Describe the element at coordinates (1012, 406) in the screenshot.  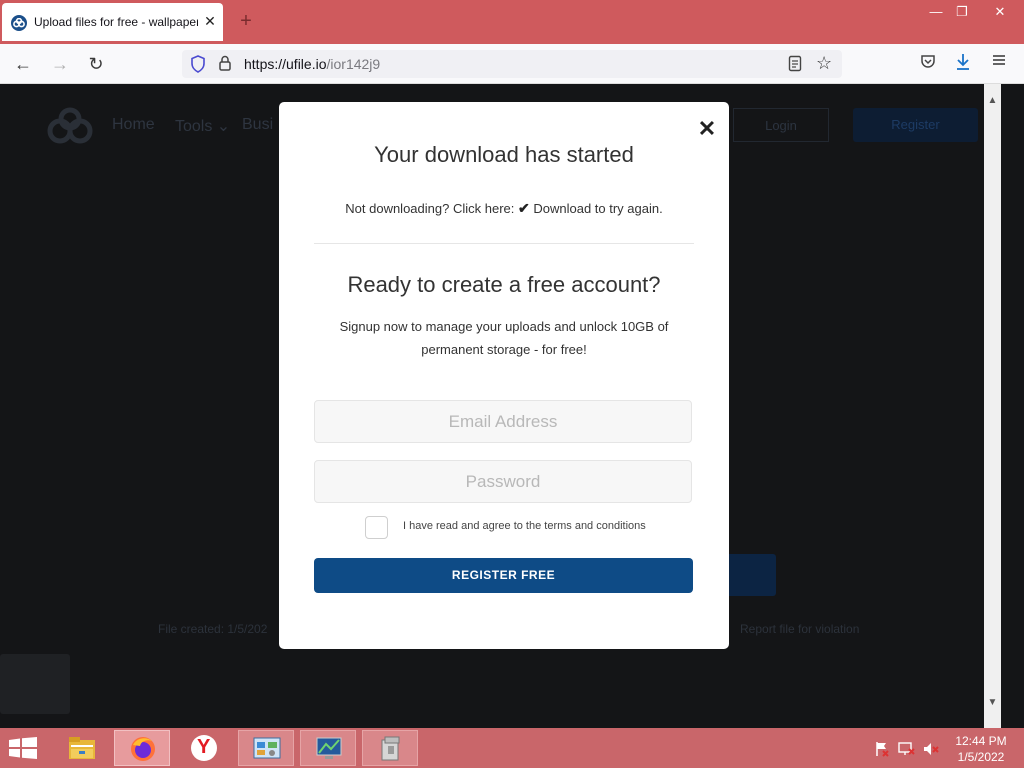
I see `page-margin` at that location.